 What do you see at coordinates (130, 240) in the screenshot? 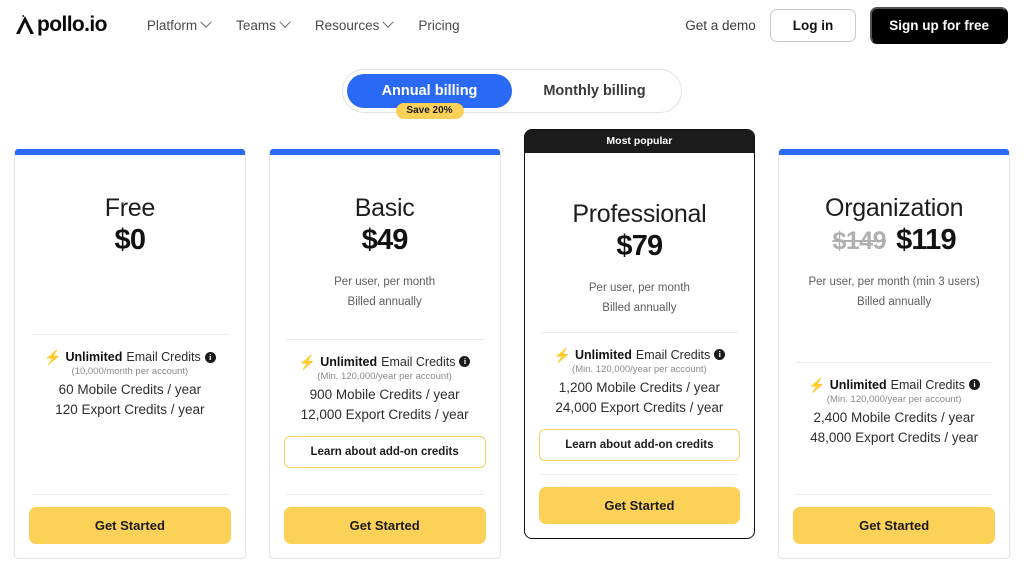
I see `plan-price: $0` at bounding box center [130, 240].